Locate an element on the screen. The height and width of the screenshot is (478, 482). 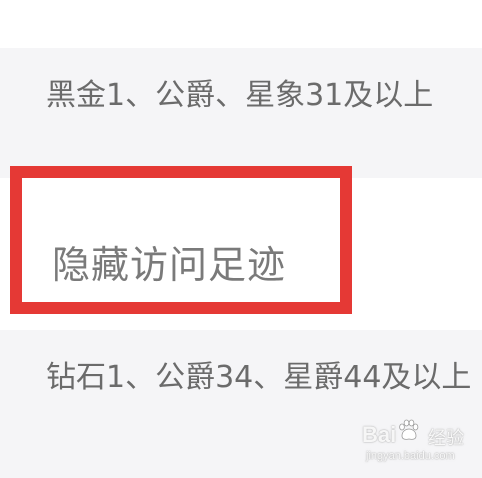
setting-title-hide-visit-footprint: 隐藏访问足迹 is located at coordinates (169, 265).